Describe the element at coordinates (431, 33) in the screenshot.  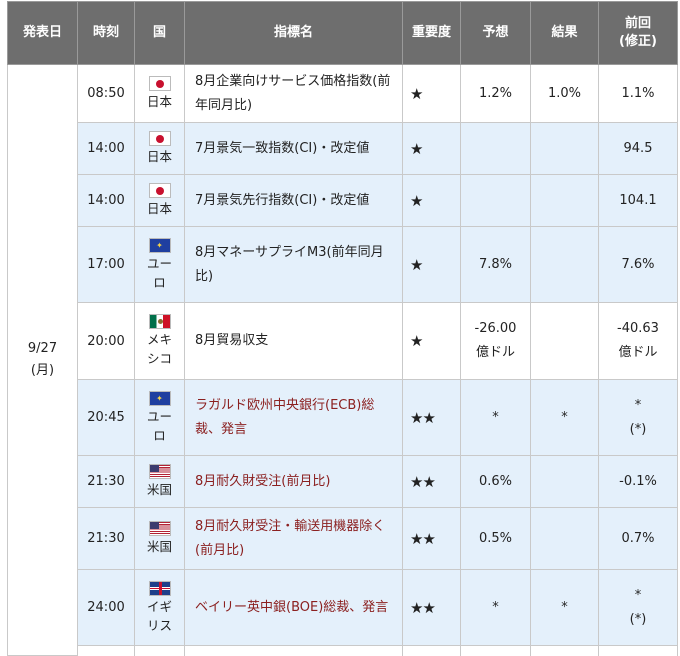
I see `header-importance: 重要度` at that location.